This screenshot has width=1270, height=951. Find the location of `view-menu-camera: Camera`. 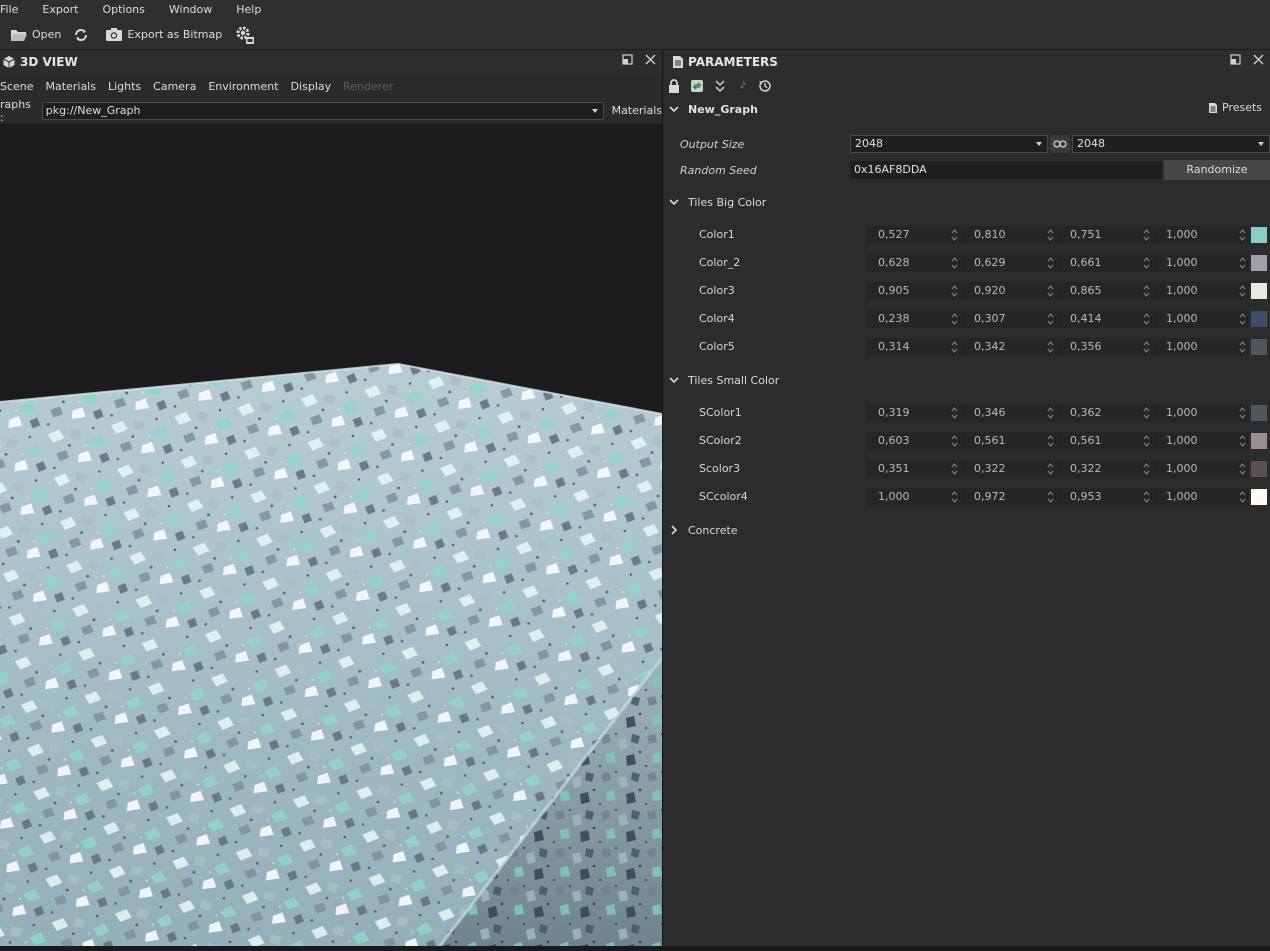

view-menu-camera: Camera is located at coordinates (174, 86).